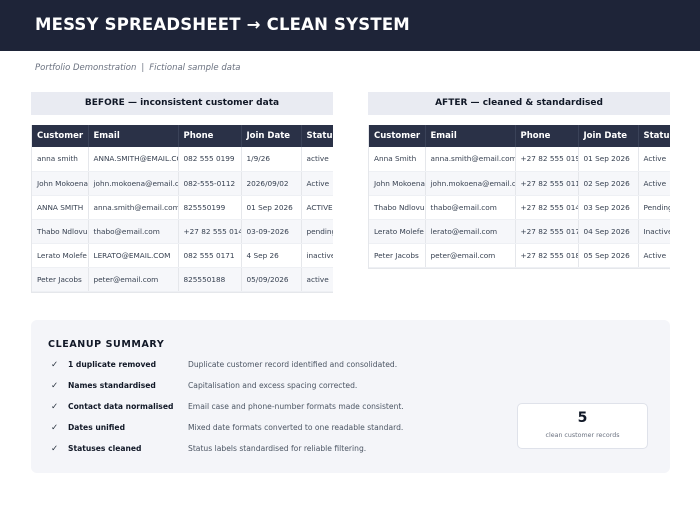 This screenshot has height=525, width=700. Describe the element at coordinates (210, 183) in the screenshot. I see `table-cell: 082-555-0112` at that location.